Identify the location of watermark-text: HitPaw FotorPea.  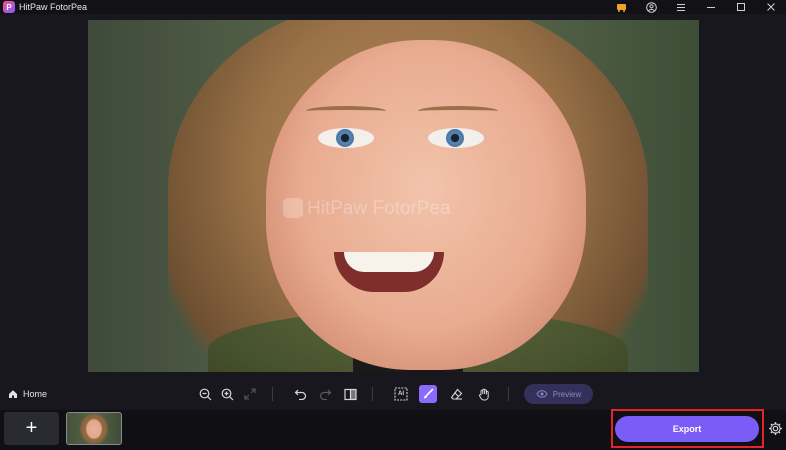
(379, 208).